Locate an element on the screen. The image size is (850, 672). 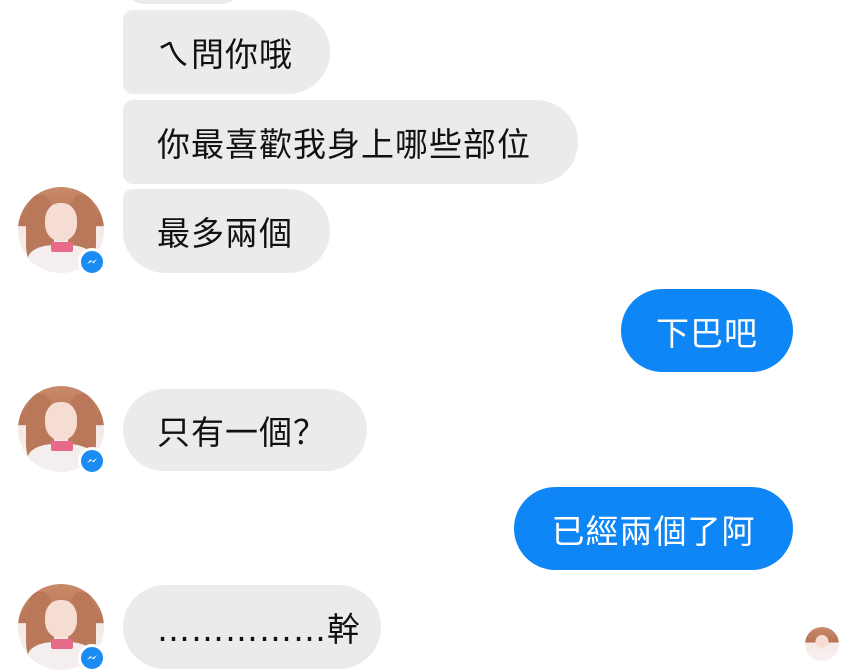
message-text: 下巴吧 is located at coordinates (707, 333).